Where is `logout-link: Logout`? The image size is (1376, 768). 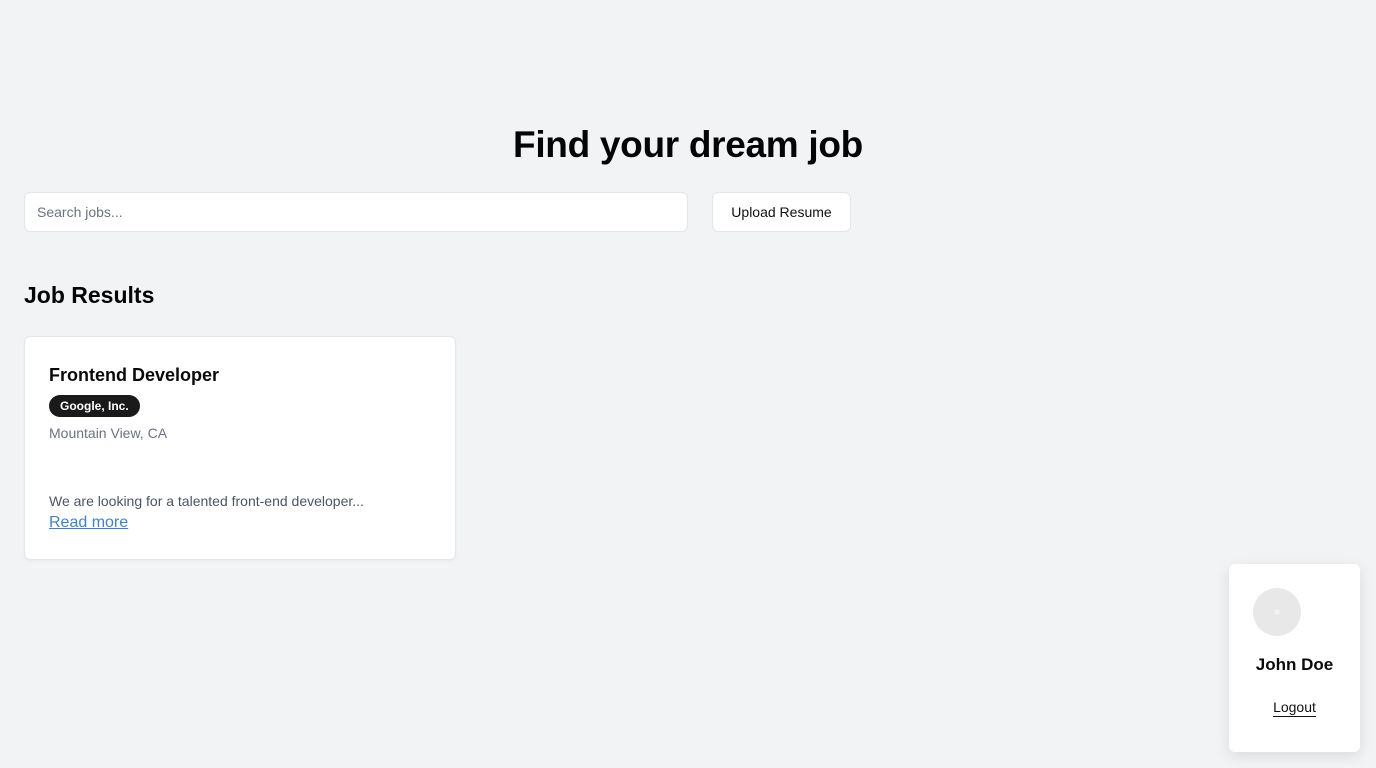 logout-link: Logout is located at coordinates (1294, 708).